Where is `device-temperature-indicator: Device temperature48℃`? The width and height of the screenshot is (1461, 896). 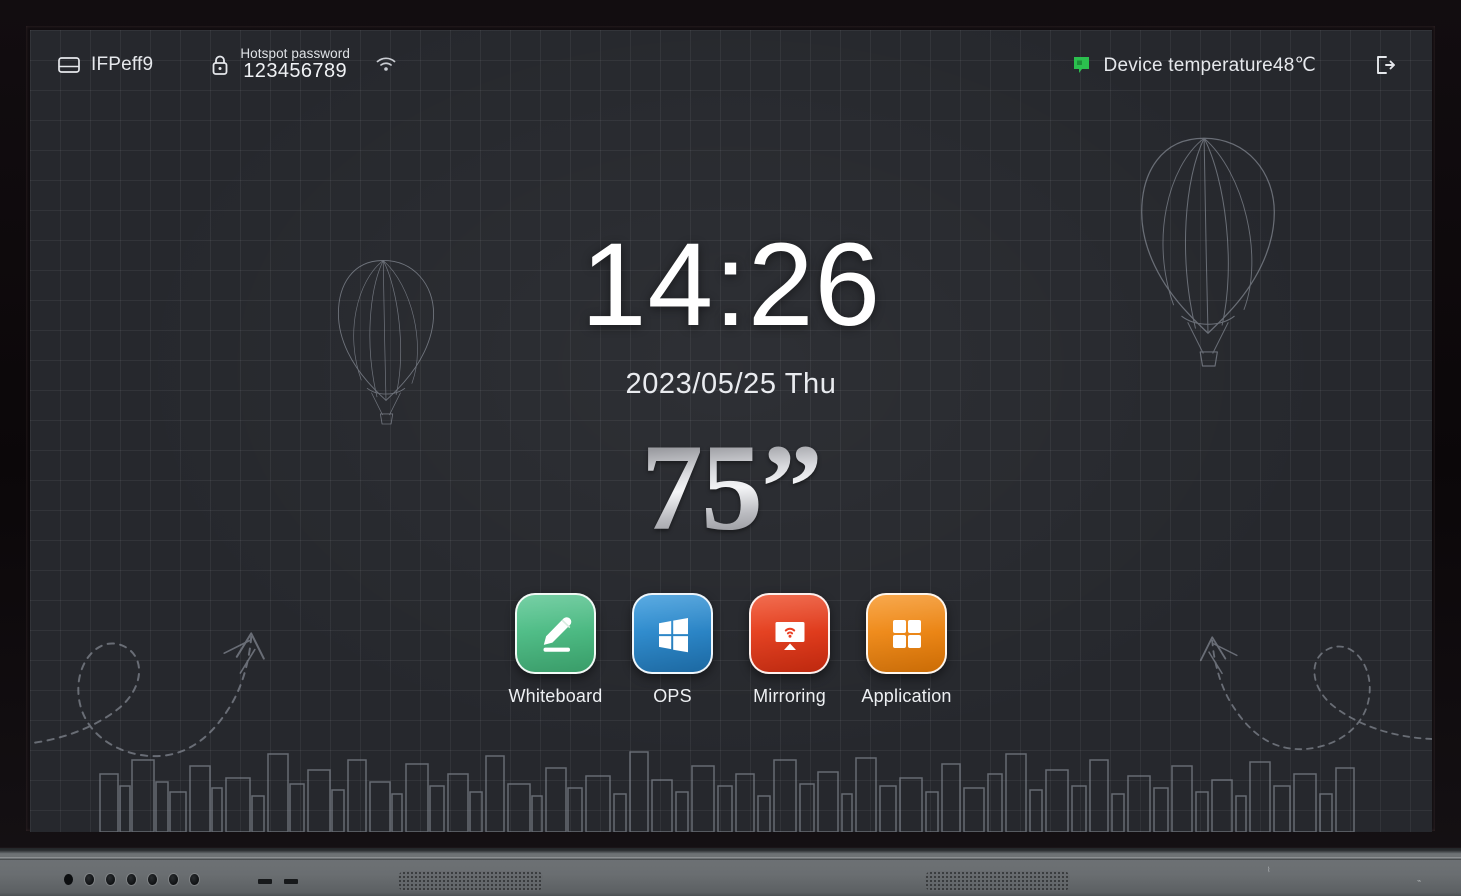
device-temperature-indicator: Device temperature48℃ is located at coordinates (1194, 65).